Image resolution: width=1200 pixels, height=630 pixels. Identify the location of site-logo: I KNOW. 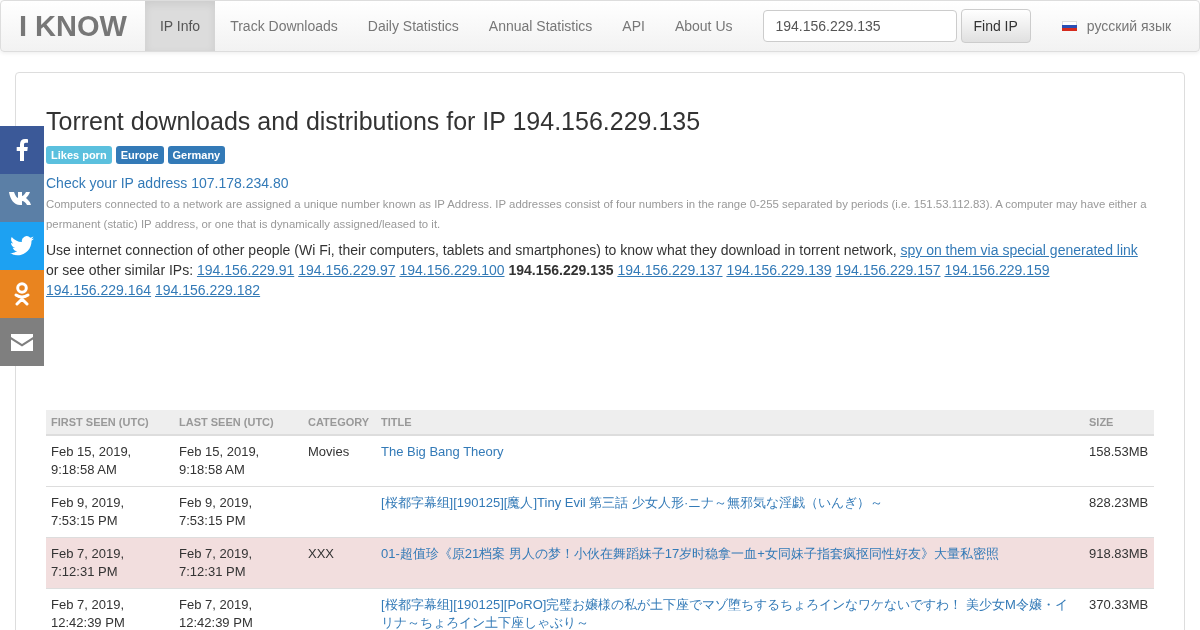
(73, 26).